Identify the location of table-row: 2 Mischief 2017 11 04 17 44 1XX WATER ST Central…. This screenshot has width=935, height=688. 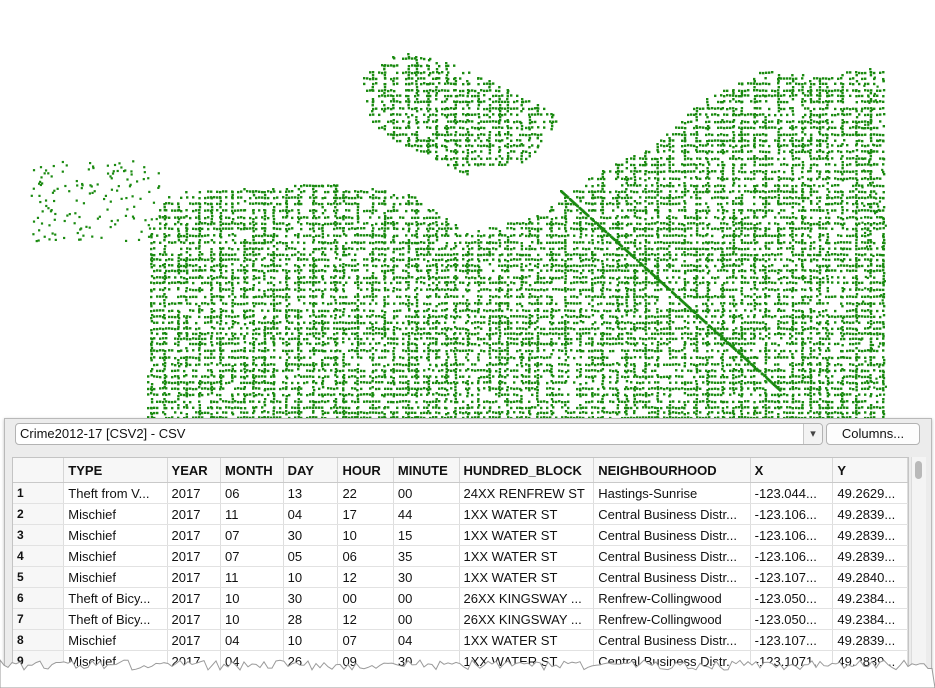
(460, 514).